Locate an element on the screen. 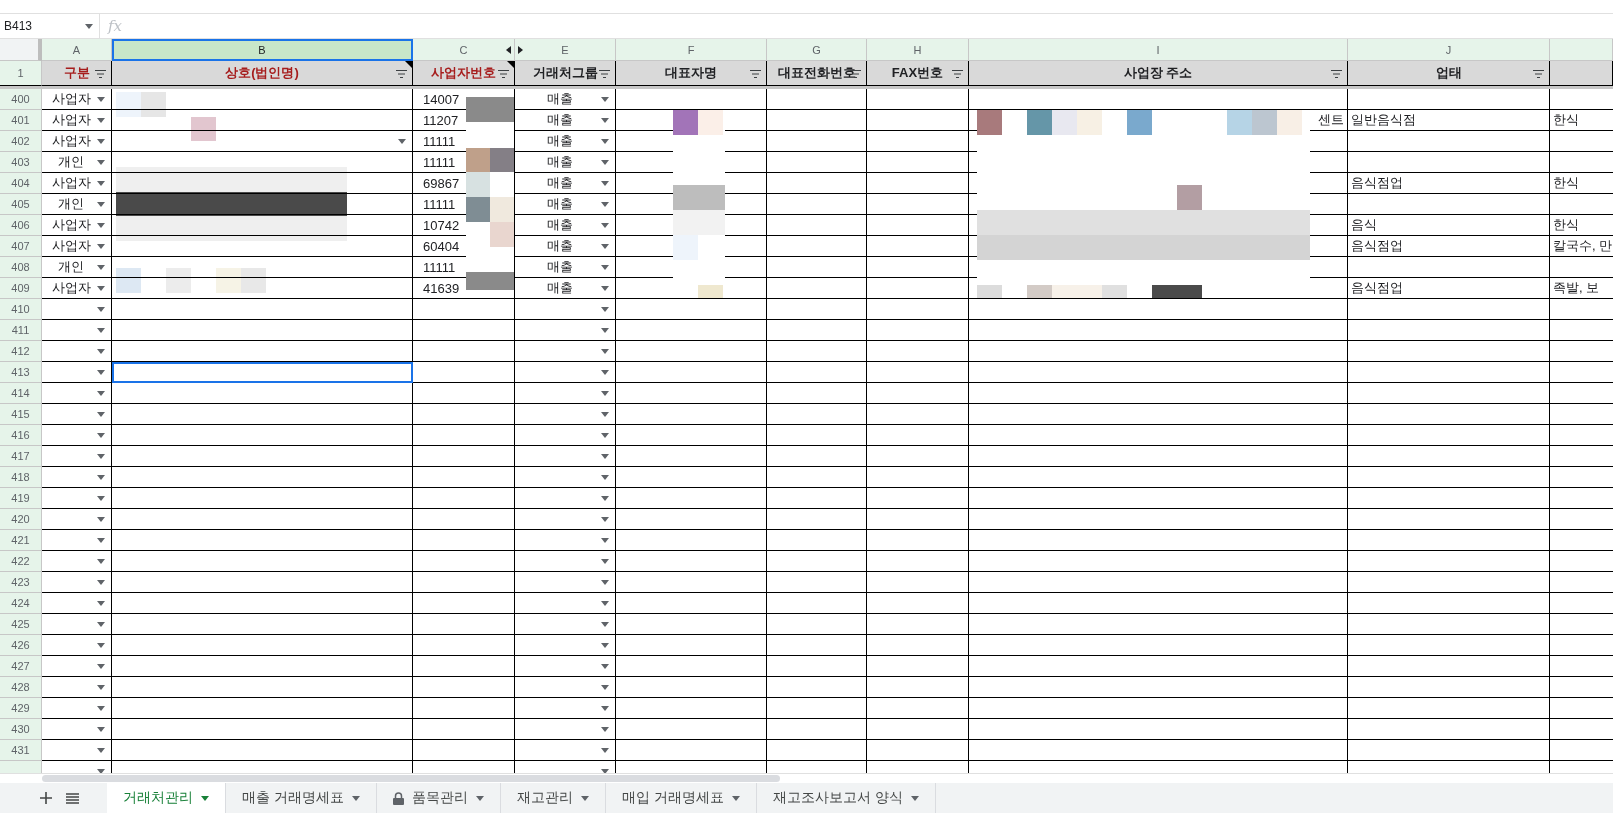  row-number: 425 is located at coordinates (21, 624).